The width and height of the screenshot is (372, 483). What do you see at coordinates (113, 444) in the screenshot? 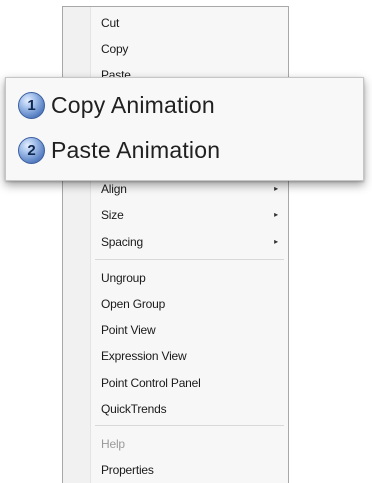
I see `menu-item-help: Help` at bounding box center [113, 444].